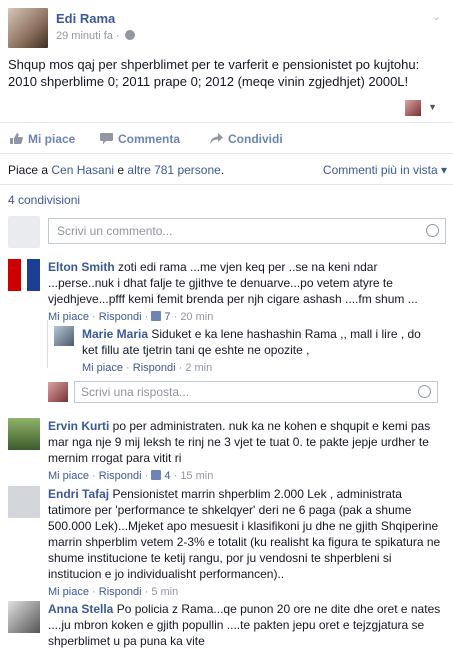  I want to click on comment-meta: Mi piace · Rispondi · 5 min, so click(113, 592).